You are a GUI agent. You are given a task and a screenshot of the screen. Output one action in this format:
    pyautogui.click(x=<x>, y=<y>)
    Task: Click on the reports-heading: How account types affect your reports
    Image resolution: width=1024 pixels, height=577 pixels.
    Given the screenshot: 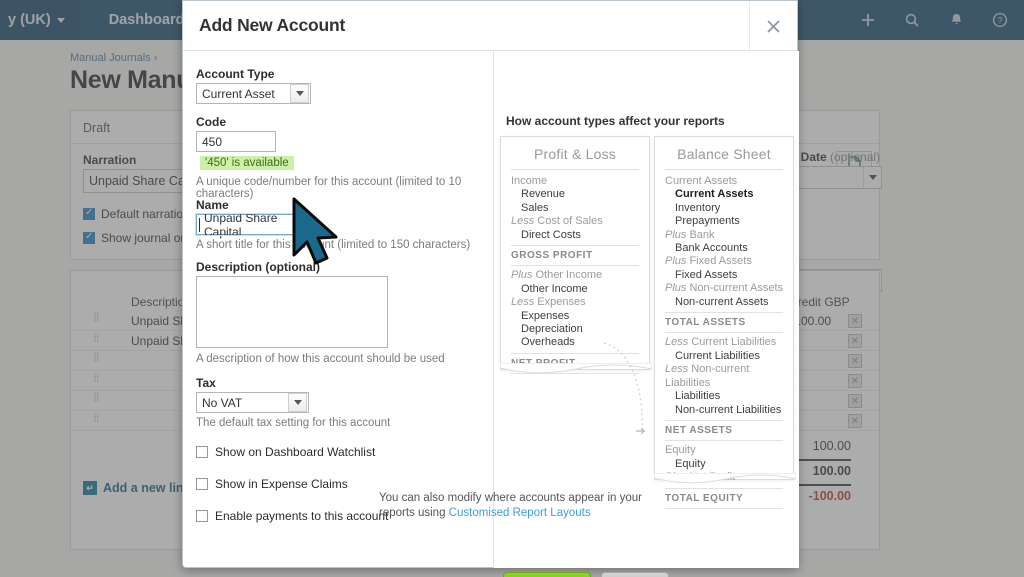 What is the action you would take?
    pyautogui.click(x=615, y=121)
    